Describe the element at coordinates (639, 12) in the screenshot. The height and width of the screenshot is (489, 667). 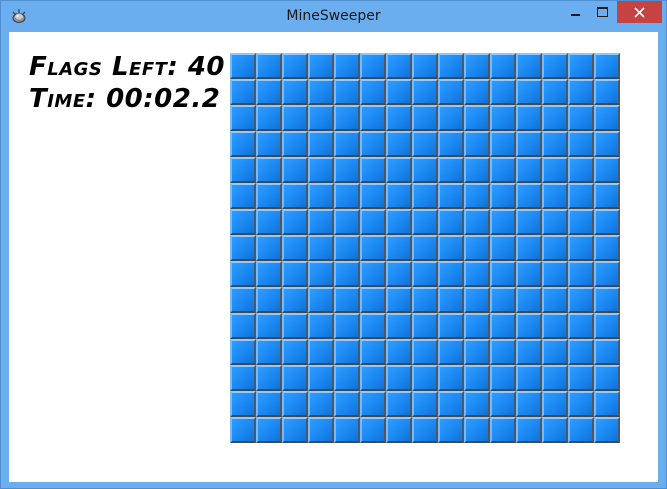
I see `close-button` at that location.